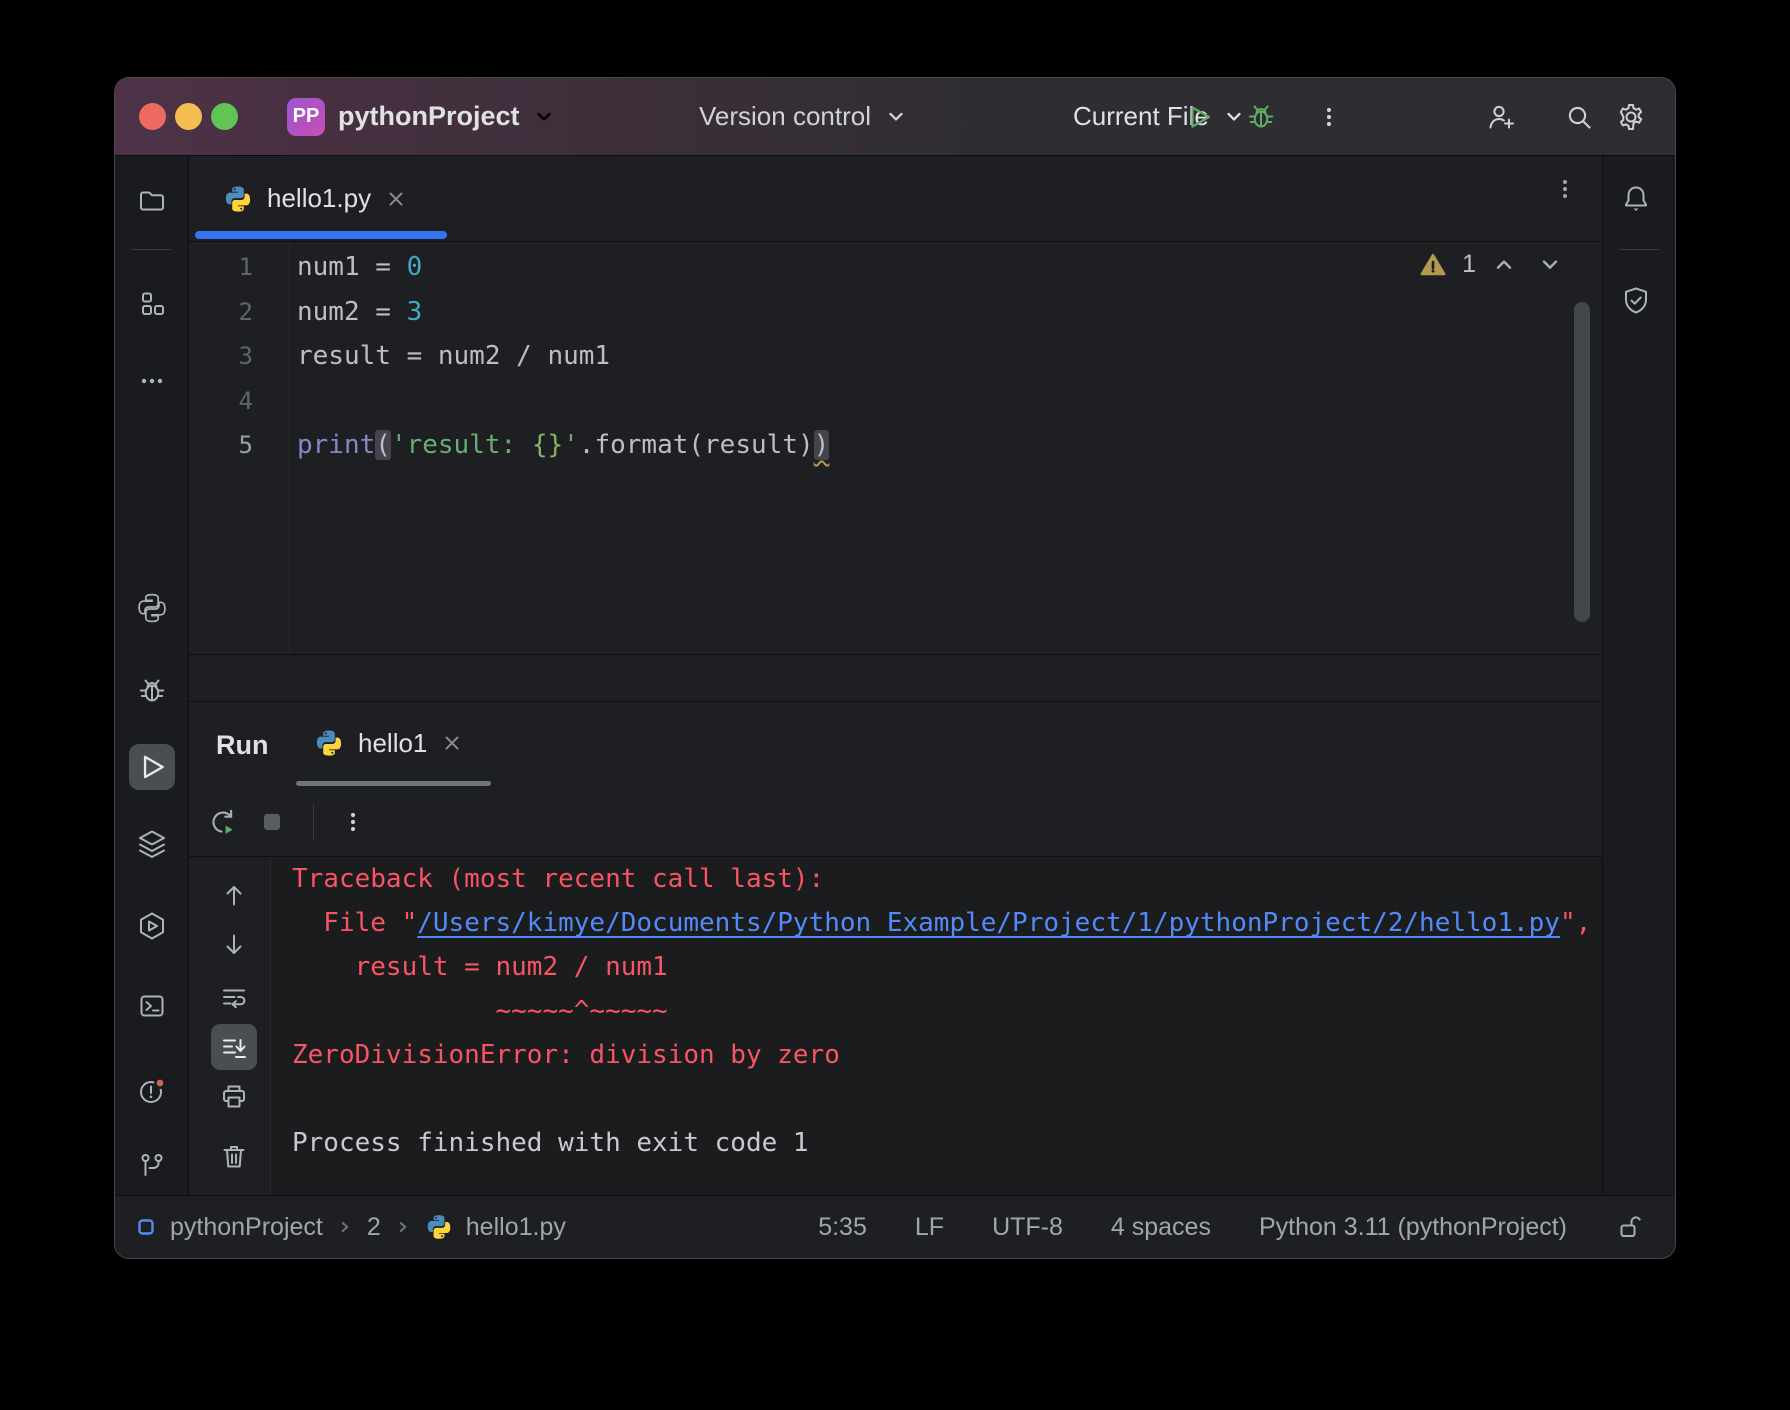 The height and width of the screenshot is (1410, 1790). I want to click on code-token: ~~~~~^~~~~~, so click(480, 1011).